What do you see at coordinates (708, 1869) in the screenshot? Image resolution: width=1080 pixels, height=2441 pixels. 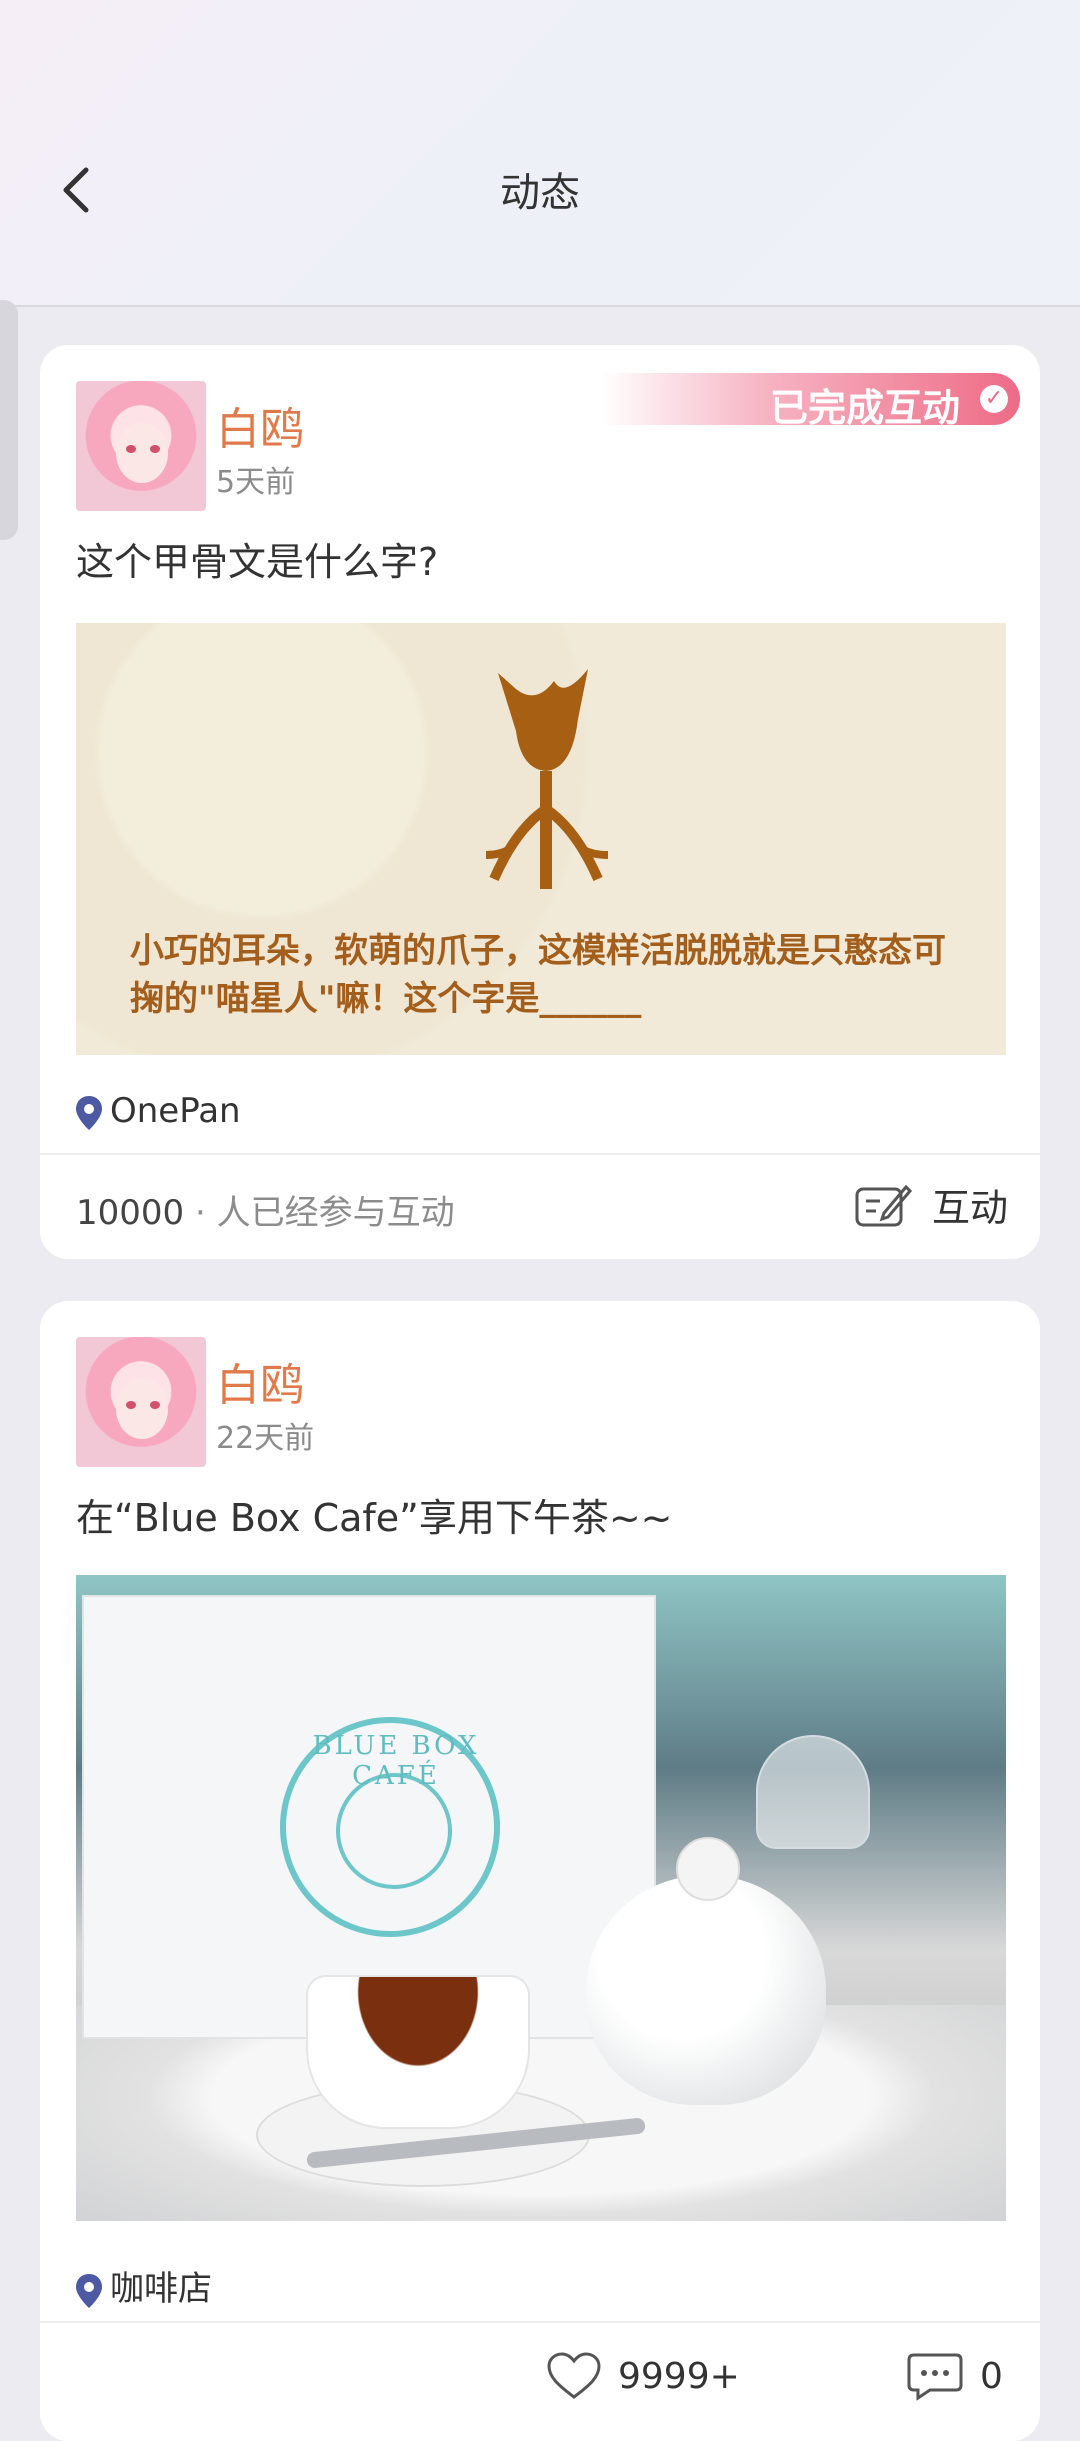 I see `teapot-lid` at bounding box center [708, 1869].